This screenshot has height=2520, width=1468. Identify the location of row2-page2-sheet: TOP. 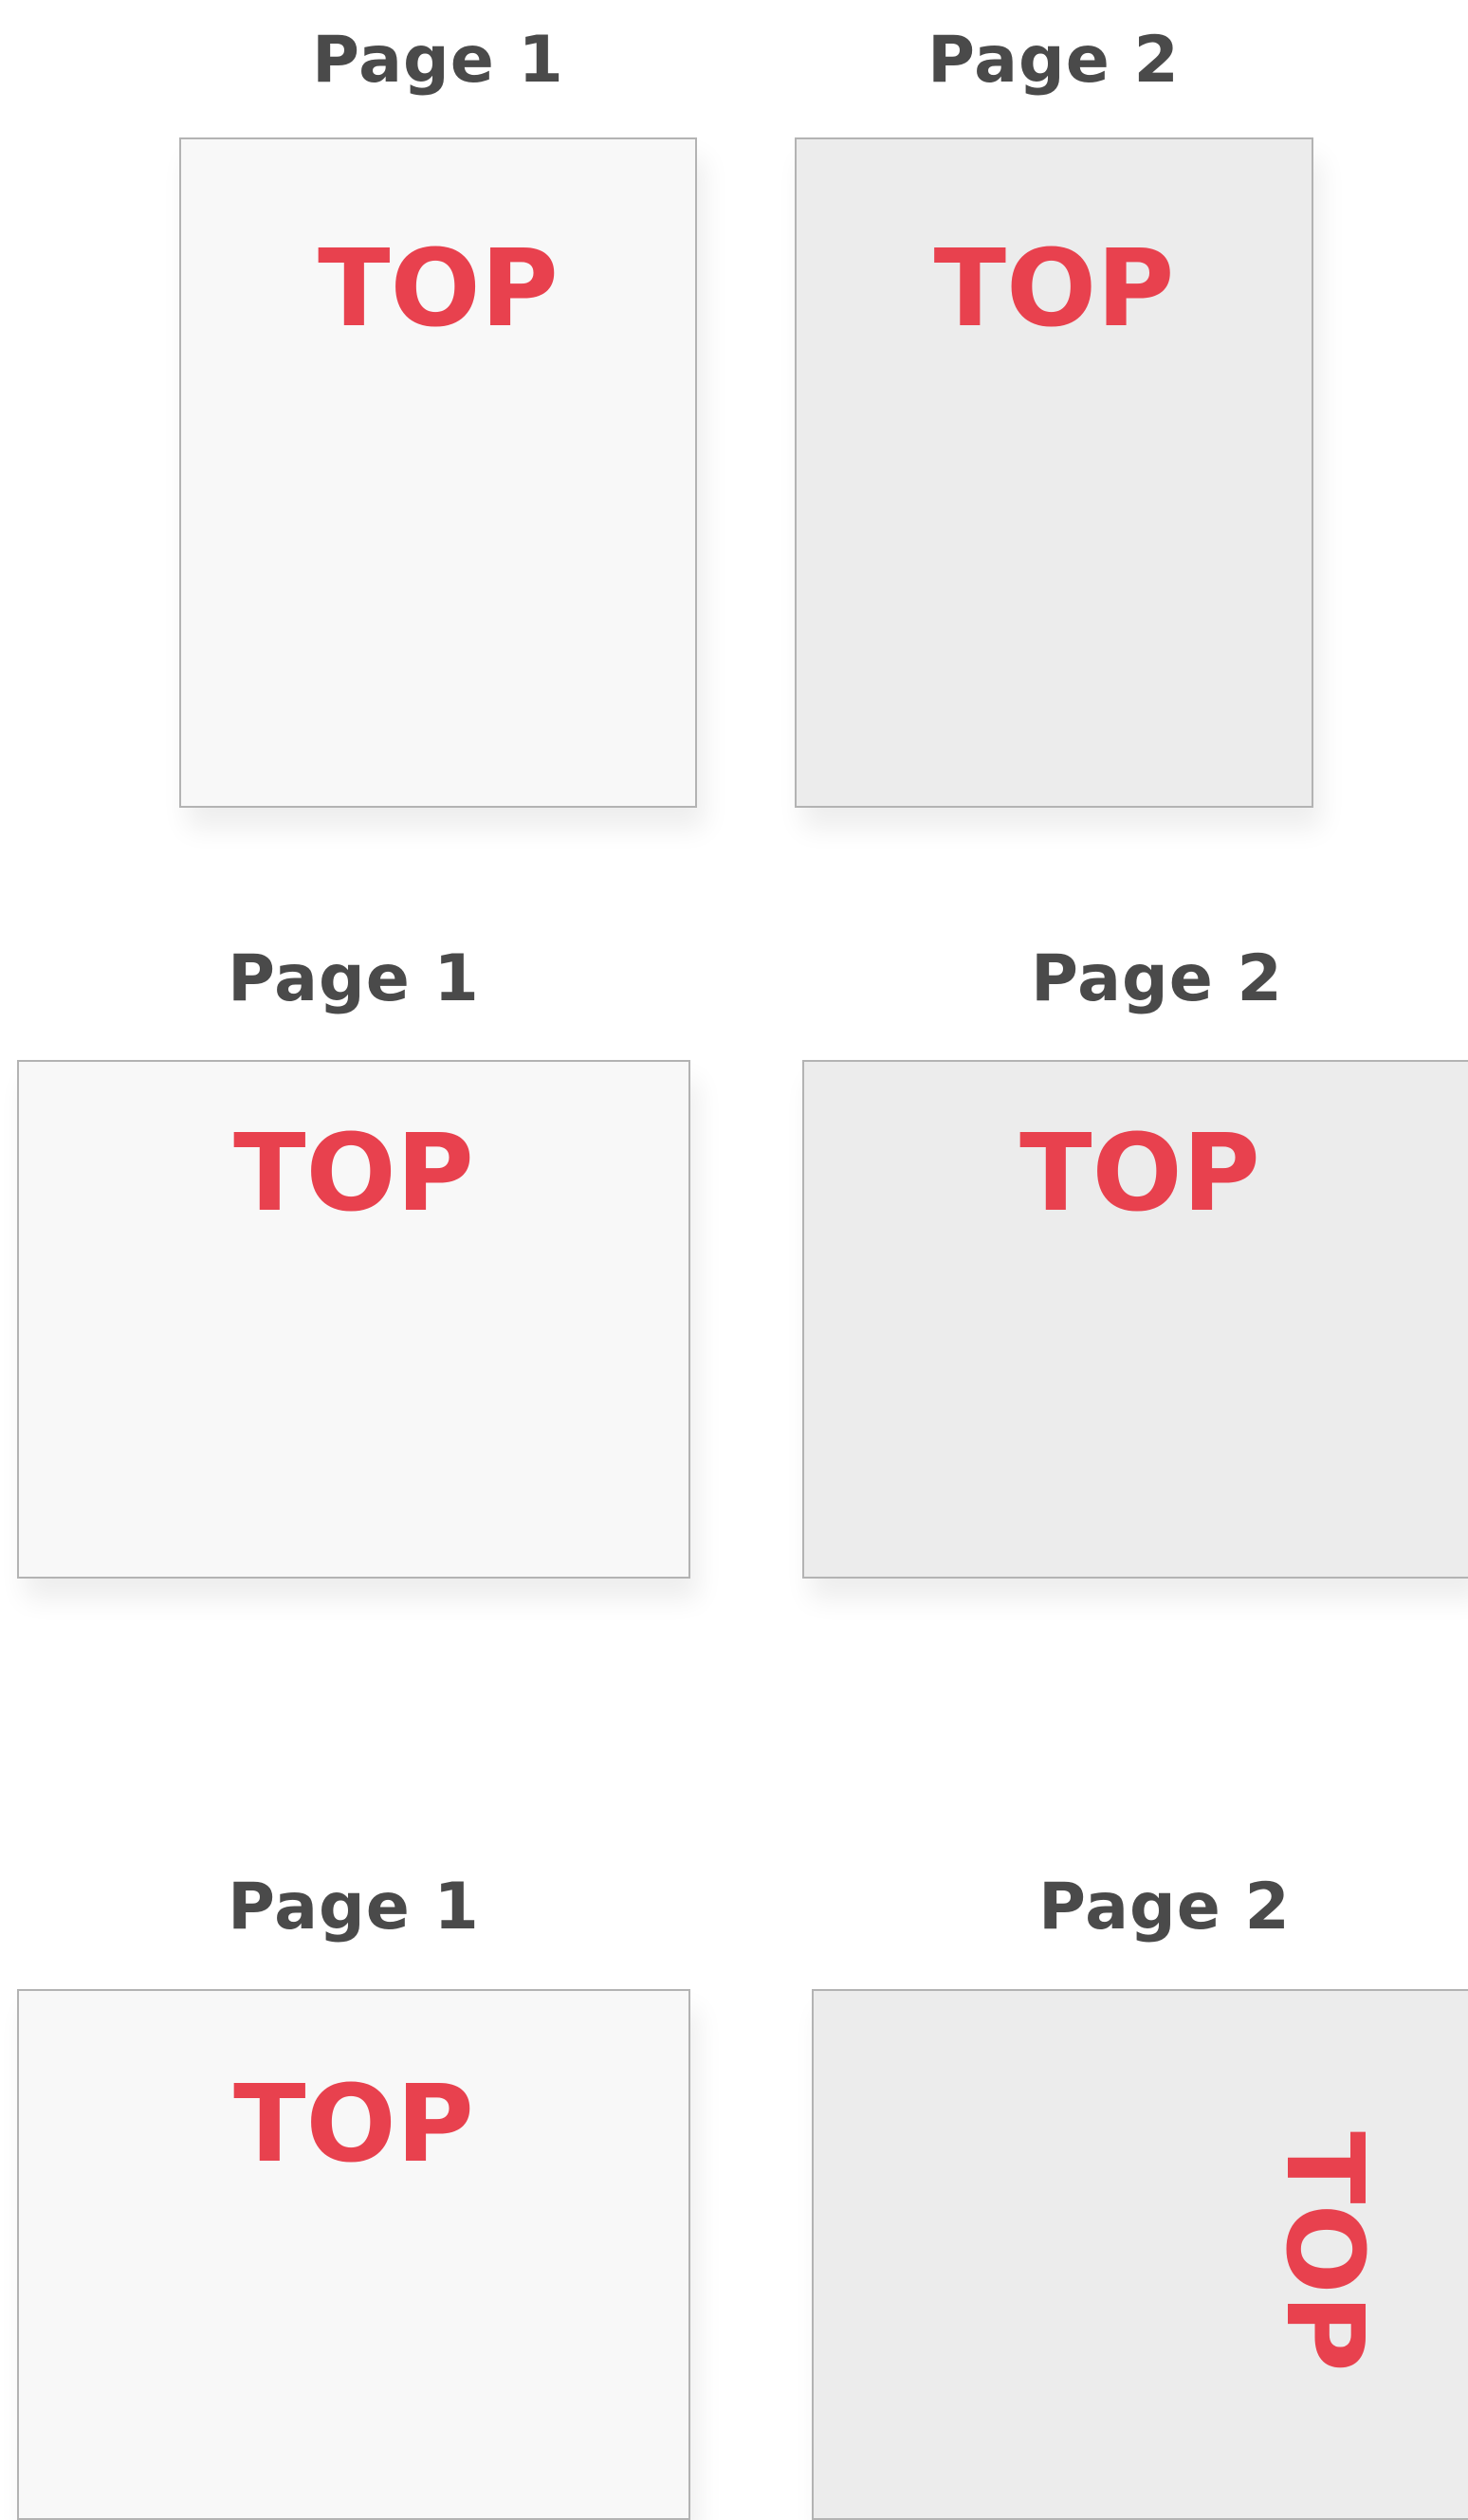
(1135, 1319).